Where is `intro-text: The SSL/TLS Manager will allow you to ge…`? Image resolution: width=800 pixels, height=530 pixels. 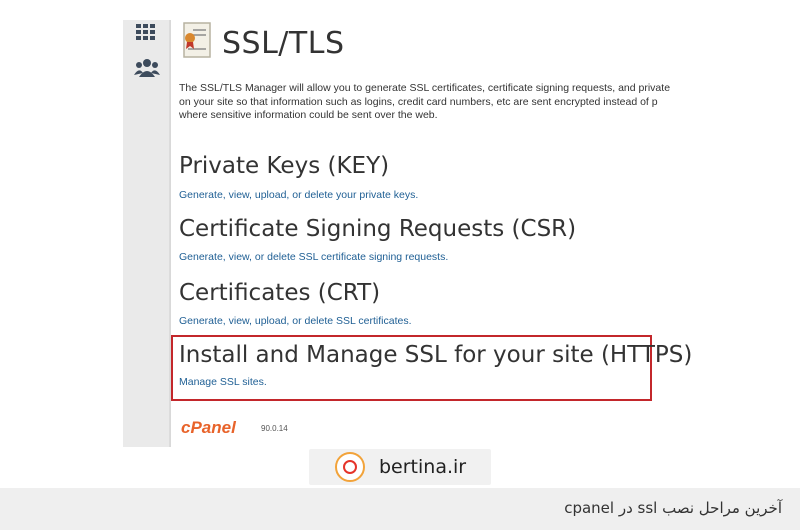 intro-text: The SSL/TLS Manager will allow you to ge… is located at coordinates (437, 102).